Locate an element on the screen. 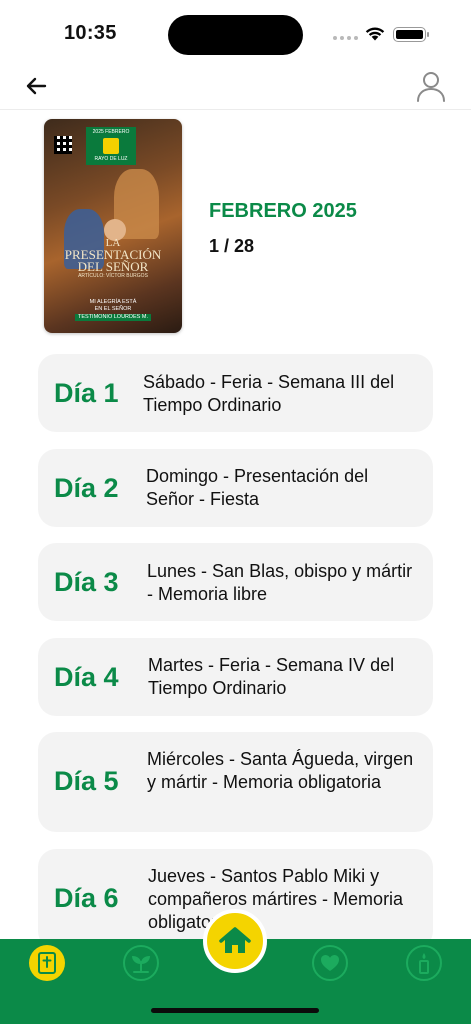 Image resolution: width=471 pixels, height=1024 pixels. day-label: Día 2 is located at coordinates (86, 488).